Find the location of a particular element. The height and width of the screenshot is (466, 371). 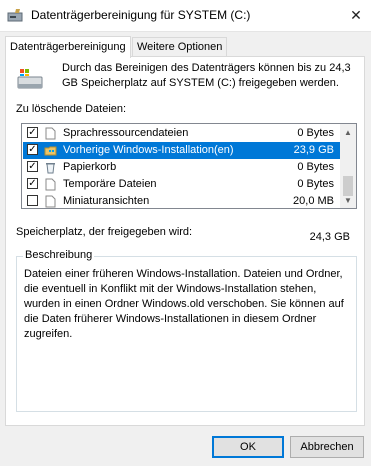

space-freed-label: Speicherplatz, der freigegeben wird: is located at coordinates (104, 232).